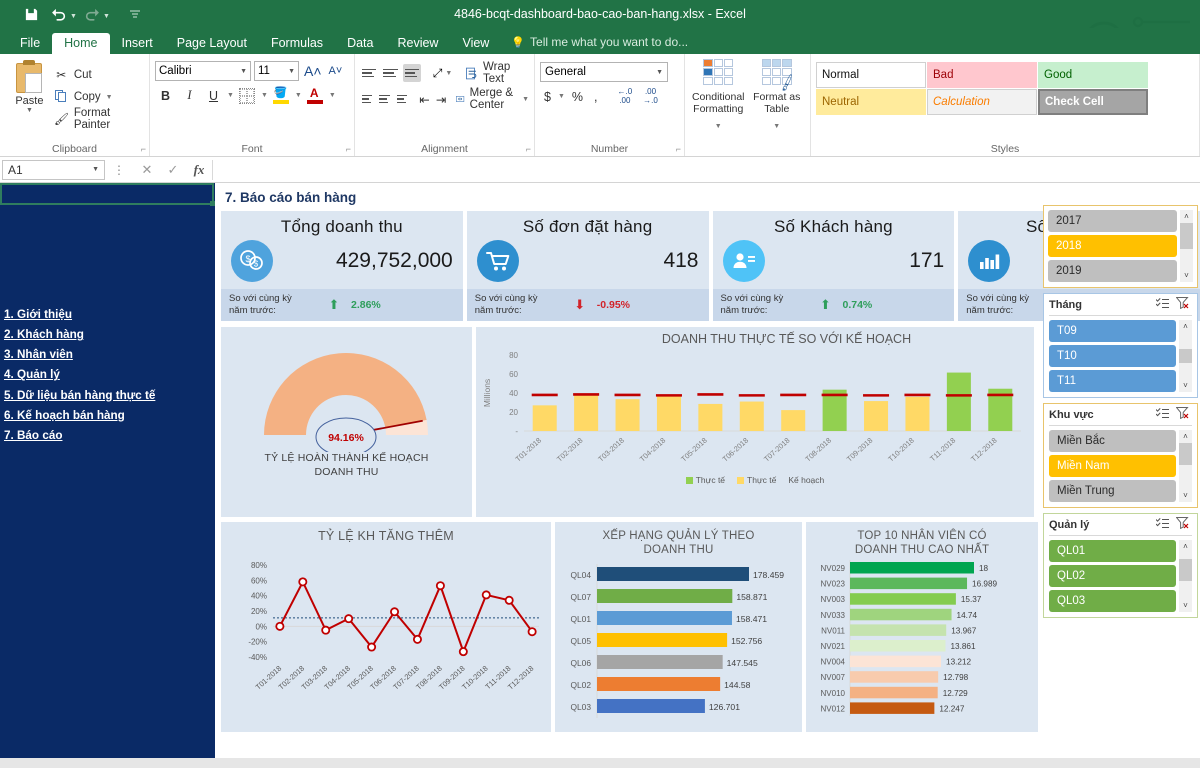 Image resolution: width=1200 pixels, height=768 pixels. Describe the element at coordinates (705, 169) in the screenshot. I see `formula-input` at that location.